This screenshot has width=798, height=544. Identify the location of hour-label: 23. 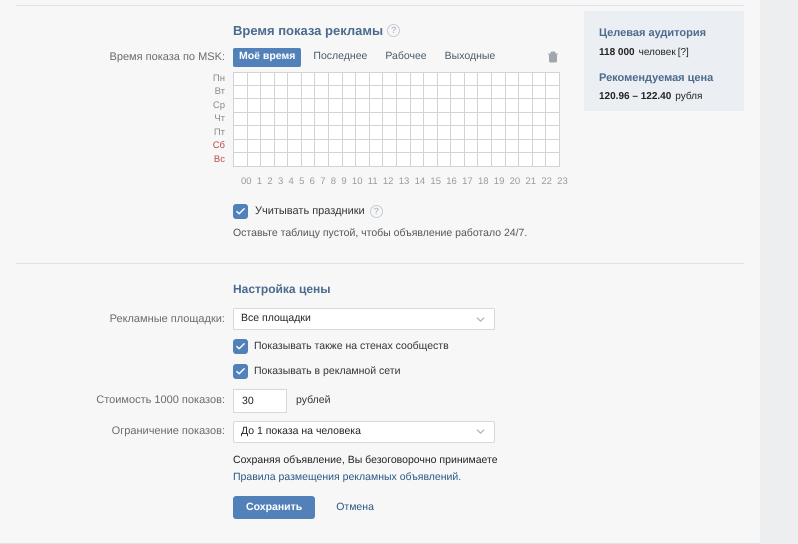
(562, 181).